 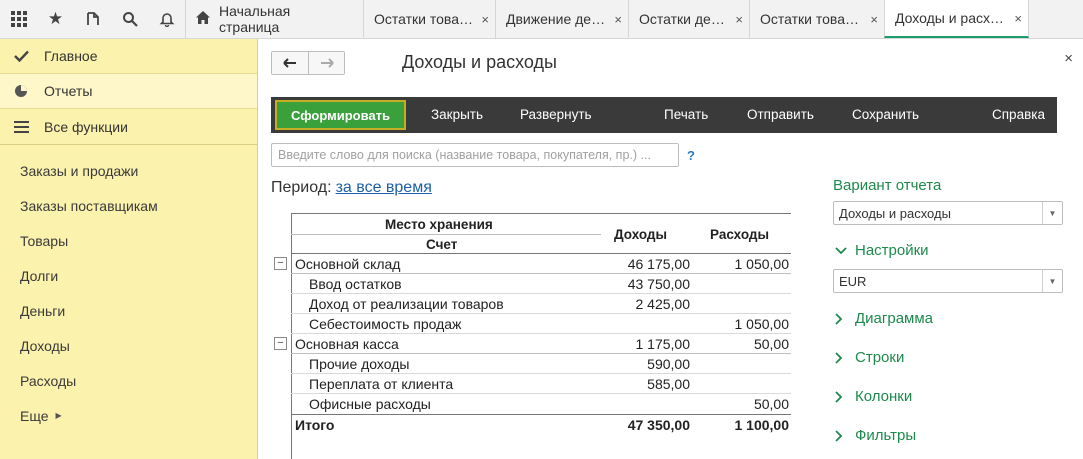 I want to click on report-variant-select: Доходы и расходы ▼, so click(x=948, y=213).